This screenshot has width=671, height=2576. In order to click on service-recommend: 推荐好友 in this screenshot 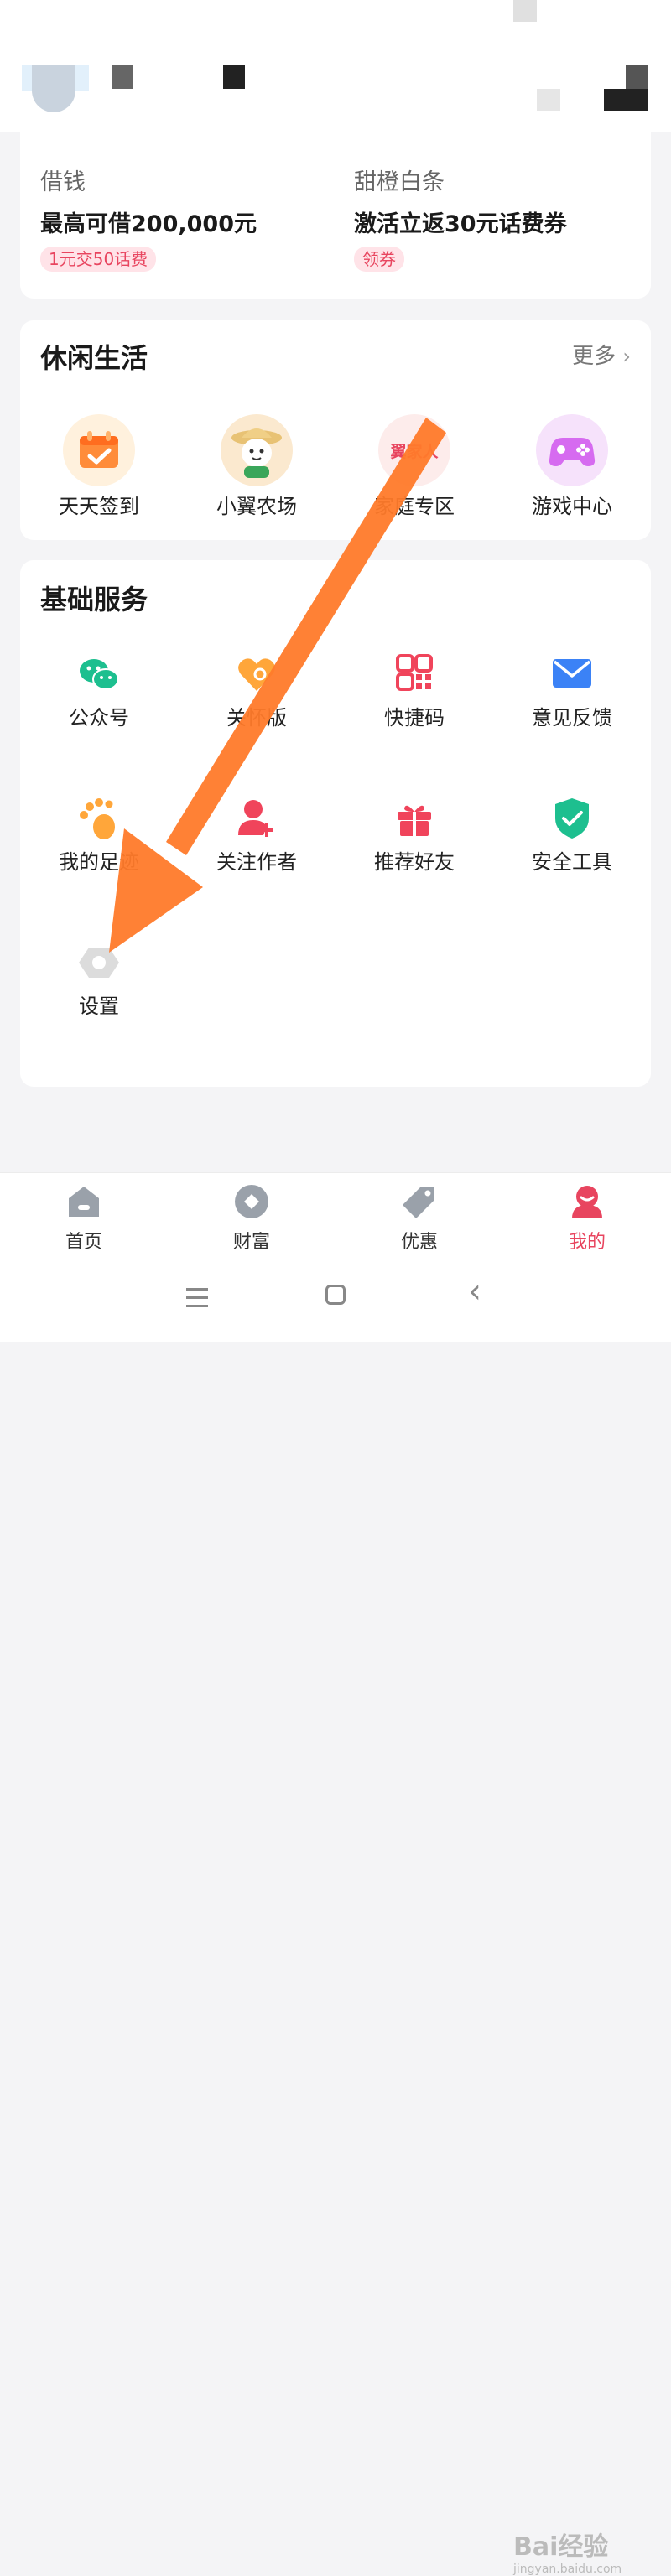, I will do `click(414, 835)`.